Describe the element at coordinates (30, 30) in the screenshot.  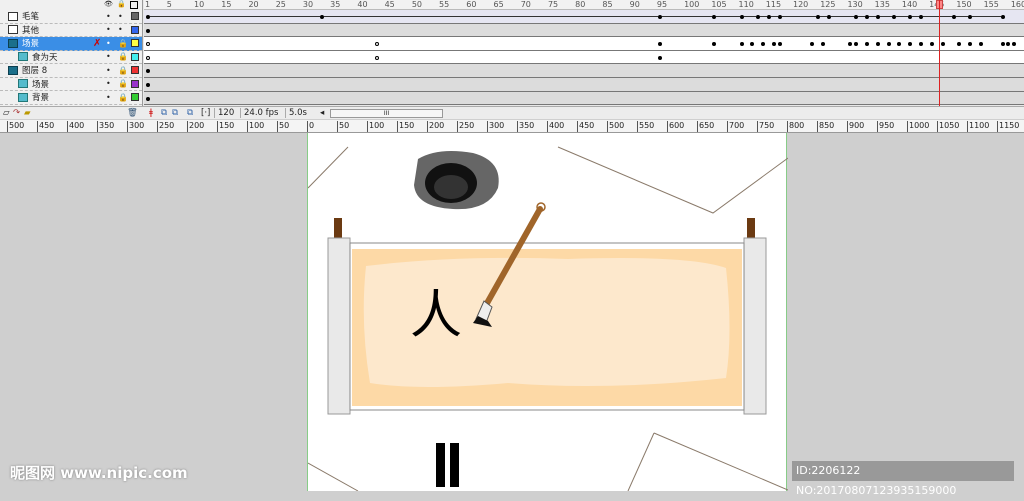
I see `layer-name: 其他` at that location.